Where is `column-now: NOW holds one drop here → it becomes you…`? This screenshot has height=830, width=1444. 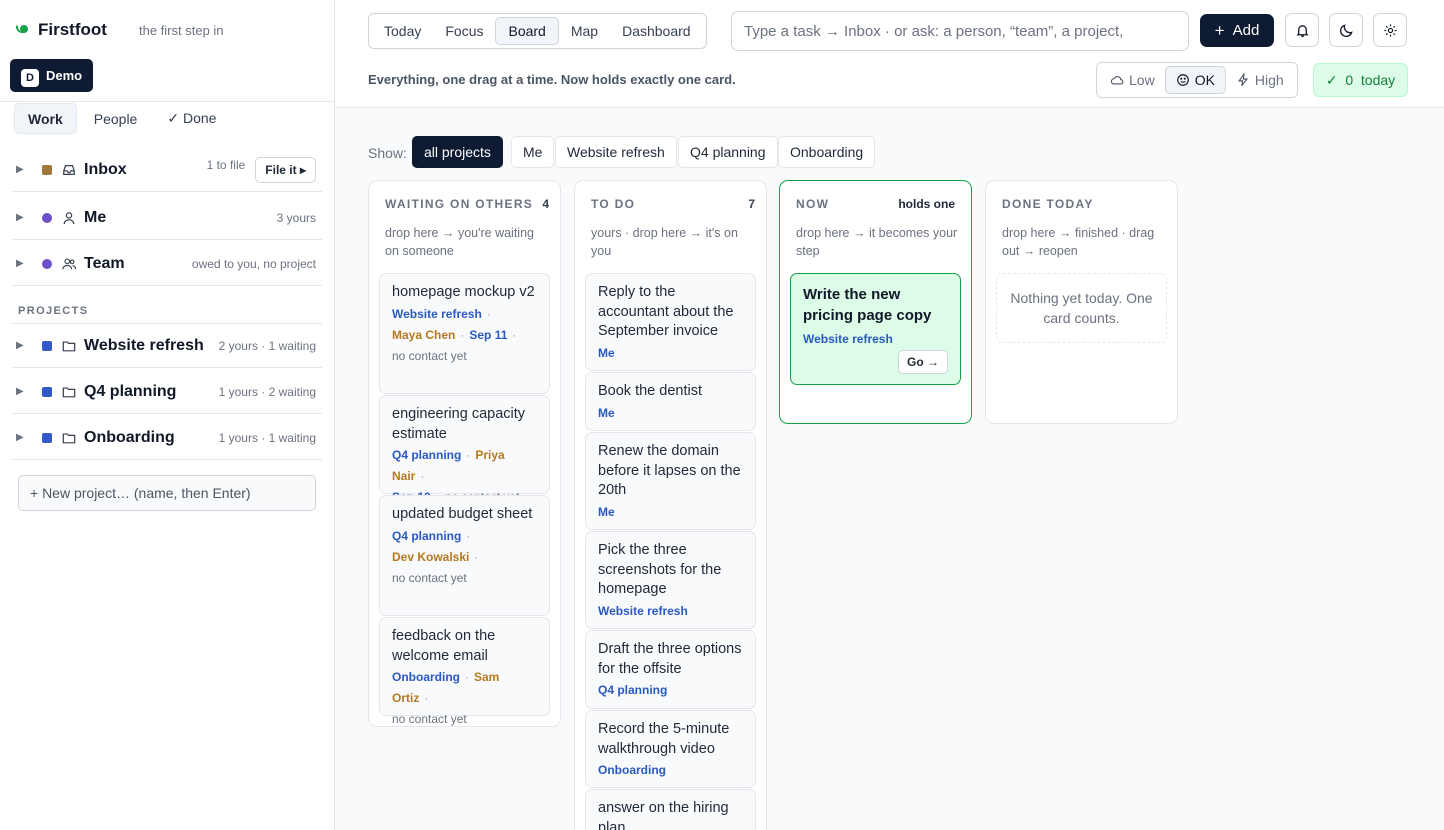
column-now: NOW holds one drop here → it becomes you… is located at coordinates (875, 302).